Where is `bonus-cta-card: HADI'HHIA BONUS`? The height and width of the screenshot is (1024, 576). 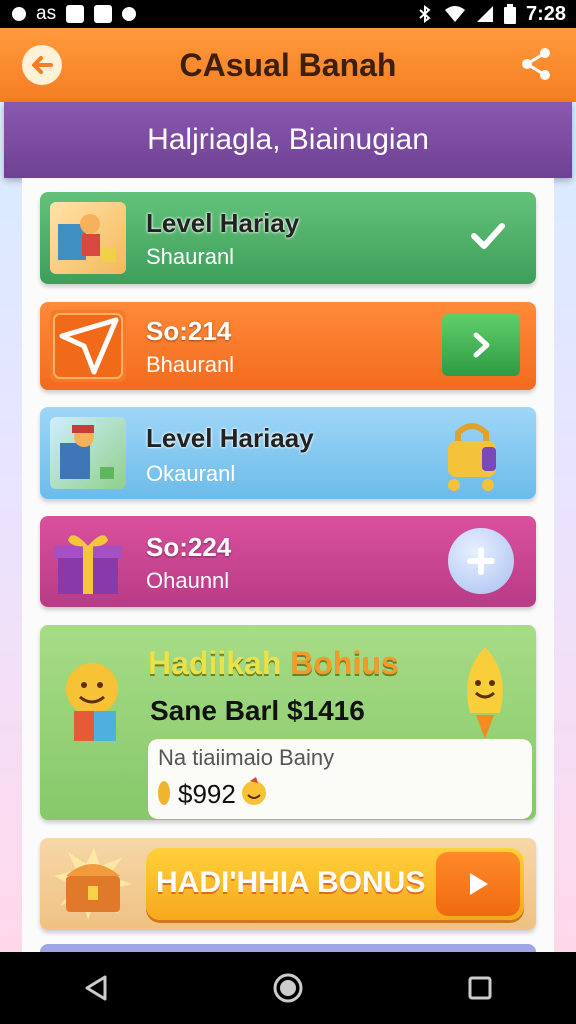 bonus-cta-card: HADI'HHIA BONUS is located at coordinates (288, 884).